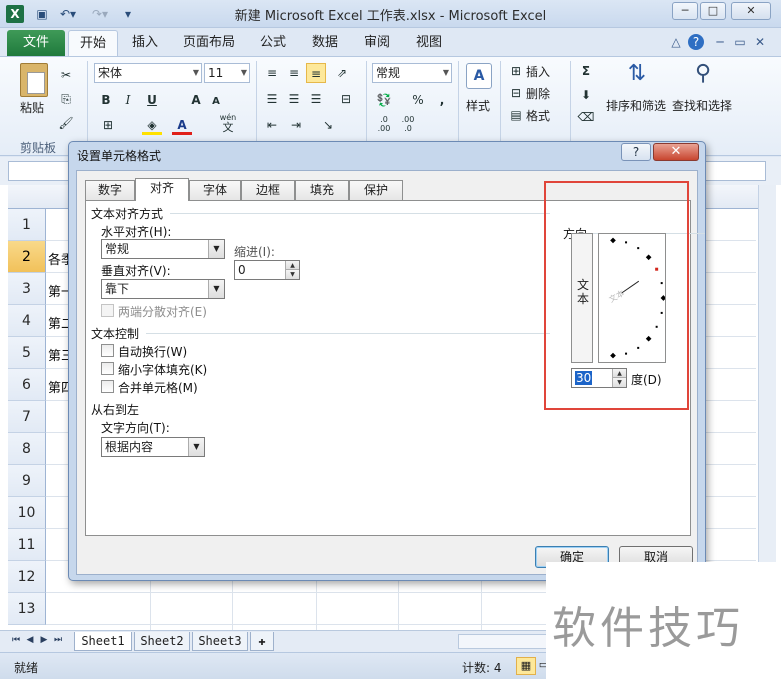 The height and width of the screenshot is (679, 781). I want to click on horizontal-align-select: 常规 ▼, so click(163, 249).